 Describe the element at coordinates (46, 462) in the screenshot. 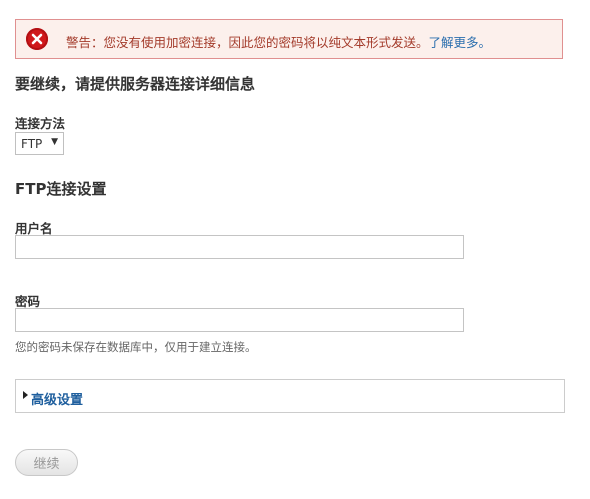

I see `continue-button: 继续` at that location.